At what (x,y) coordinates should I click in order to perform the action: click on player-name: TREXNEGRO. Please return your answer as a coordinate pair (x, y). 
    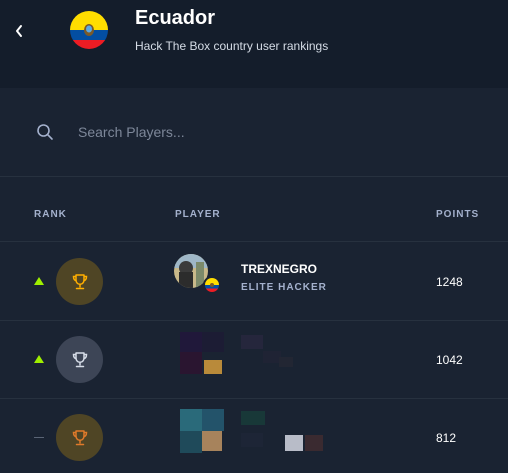
    Looking at the image, I should click on (279, 269).